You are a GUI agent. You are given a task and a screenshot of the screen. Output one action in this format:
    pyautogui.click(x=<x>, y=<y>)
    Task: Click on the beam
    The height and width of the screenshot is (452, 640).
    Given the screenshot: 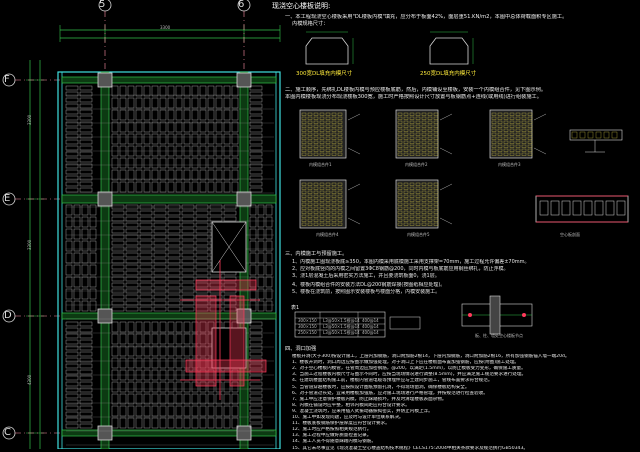 What is the action you would take?
    pyautogui.click(x=105, y=260)
    